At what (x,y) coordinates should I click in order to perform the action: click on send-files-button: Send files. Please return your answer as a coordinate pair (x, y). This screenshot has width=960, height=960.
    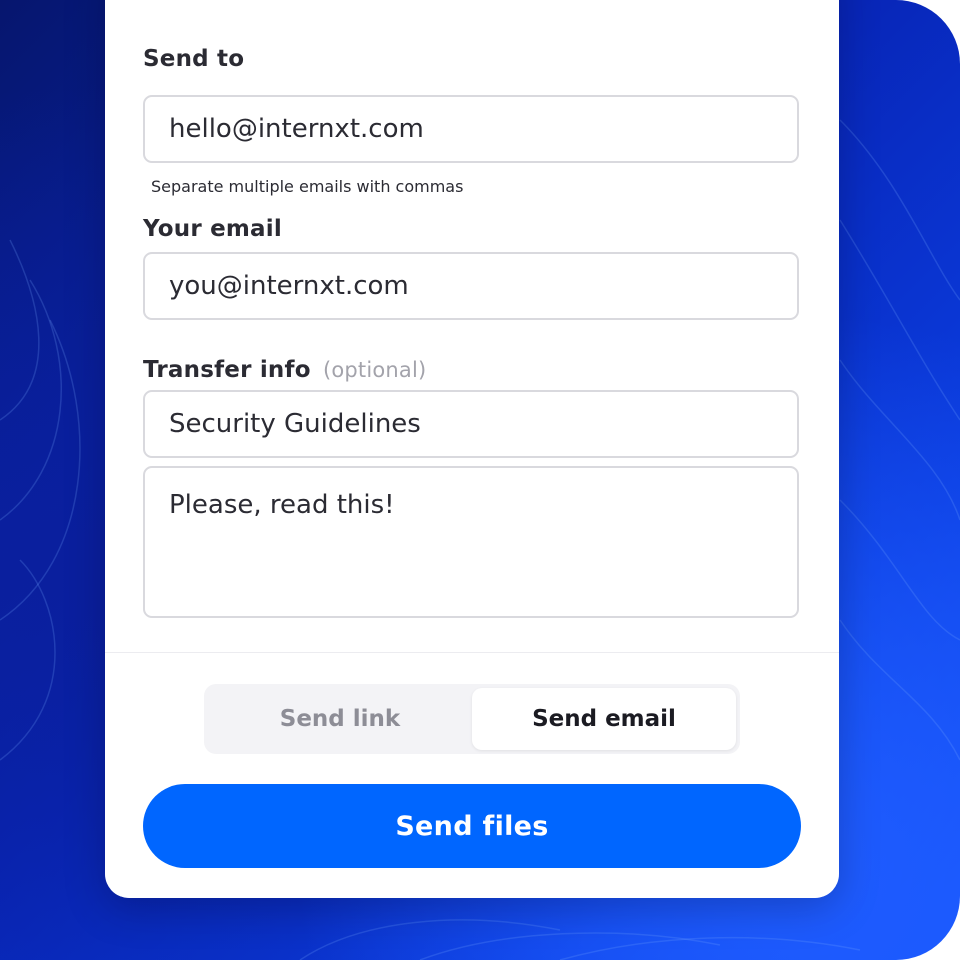
    Looking at the image, I should click on (472, 826).